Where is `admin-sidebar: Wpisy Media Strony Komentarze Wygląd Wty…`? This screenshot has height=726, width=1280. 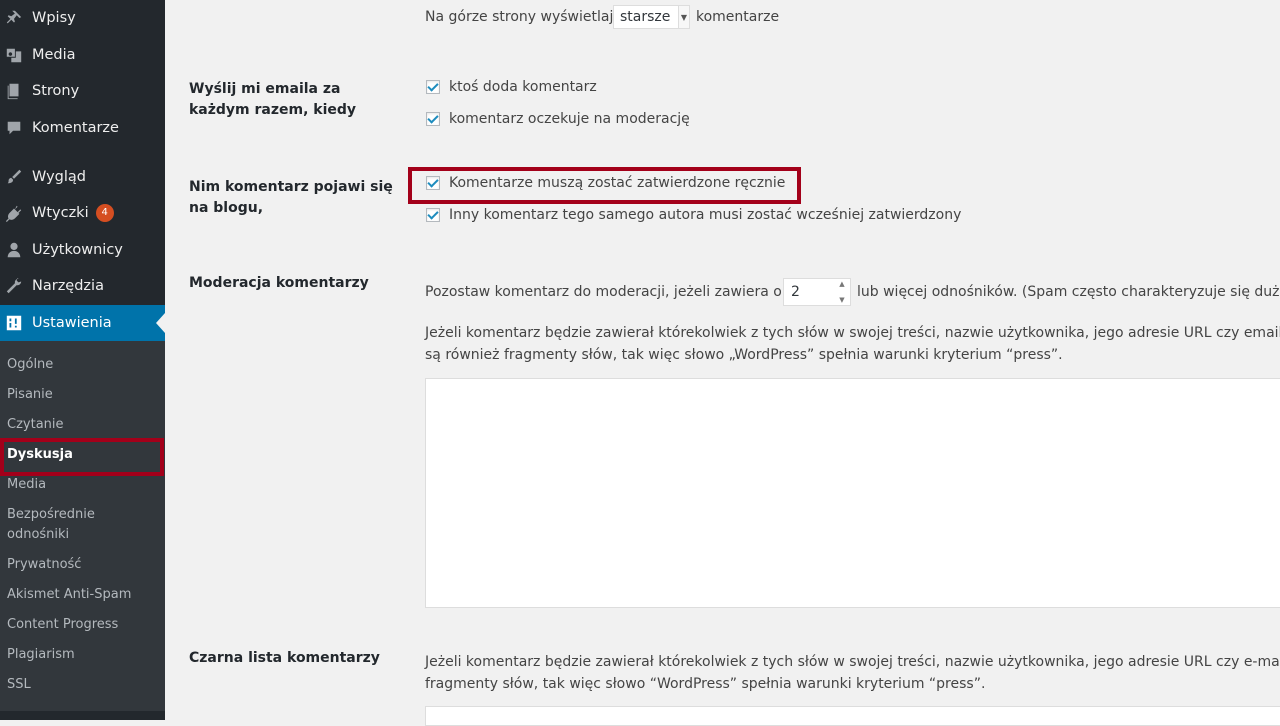
admin-sidebar: Wpisy Media Strony Komentarze Wygląd Wty… is located at coordinates (82, 360).